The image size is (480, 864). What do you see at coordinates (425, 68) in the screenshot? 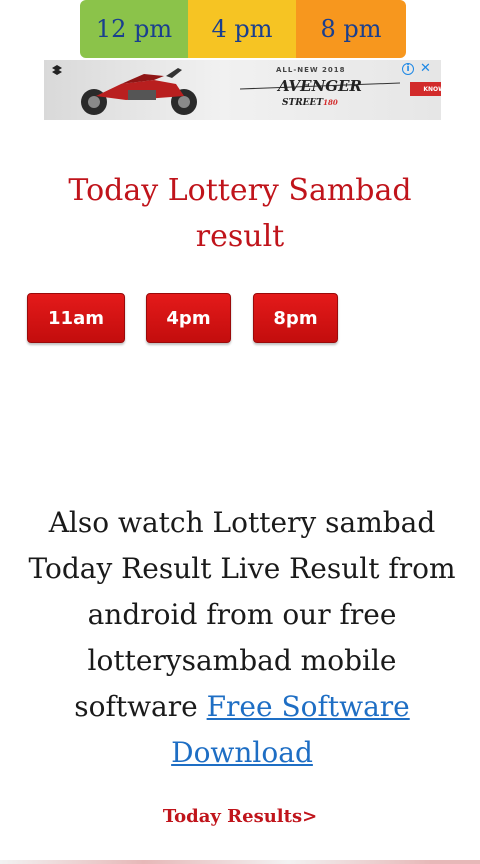
I see `ad-close-icon: ✕` at bounding box center [425, 68].